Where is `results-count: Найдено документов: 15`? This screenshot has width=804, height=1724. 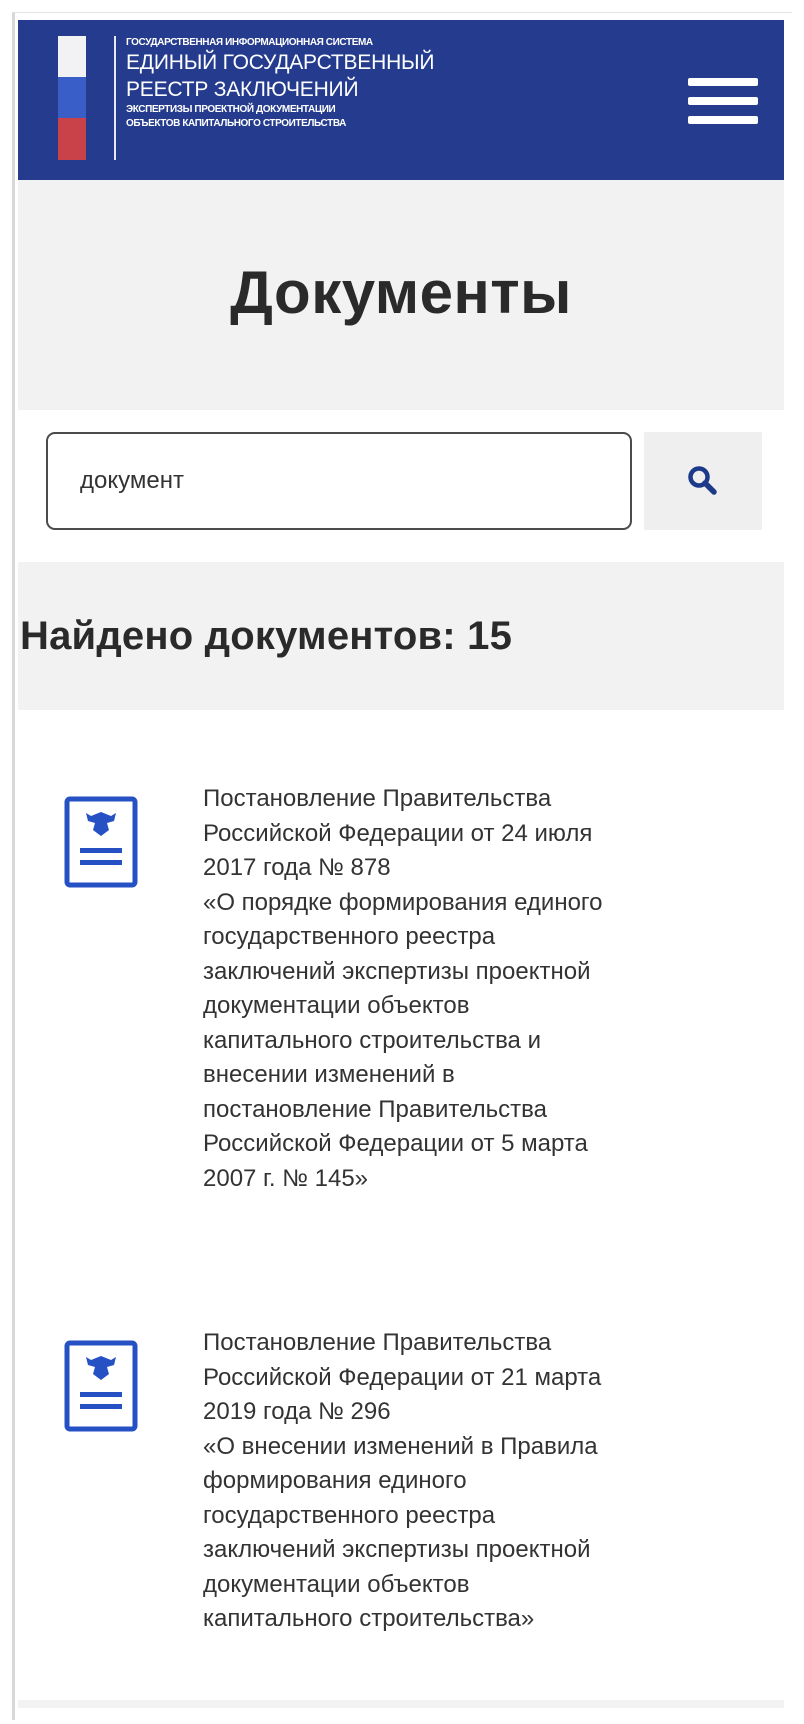 results-count: Найдено документов: 15 is located at coordinates (266, 636).